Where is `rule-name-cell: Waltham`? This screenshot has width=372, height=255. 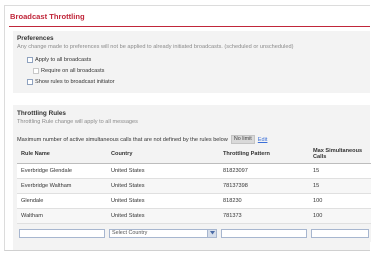 rule-name-cell: Waltham is located at coordinates (62, 216).